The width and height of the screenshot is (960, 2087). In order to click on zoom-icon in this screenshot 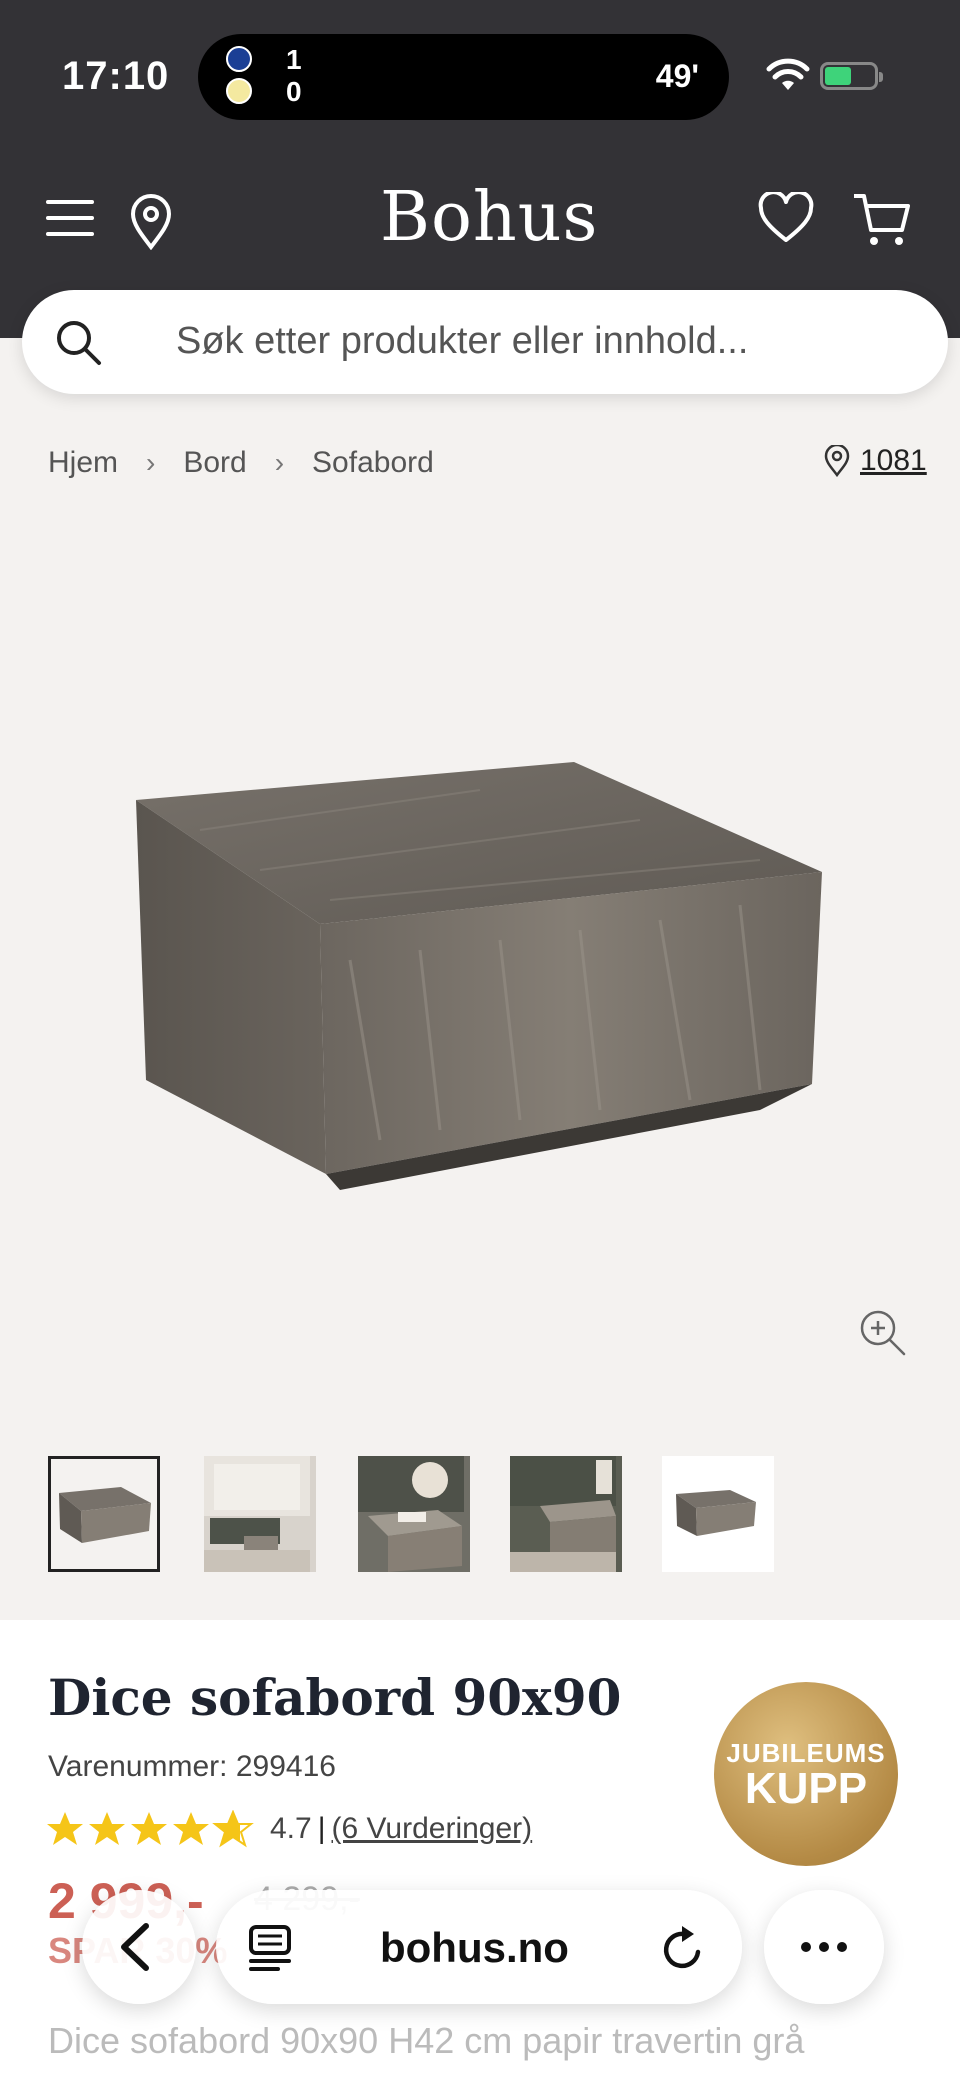, I will do `click(883, 1333)`.